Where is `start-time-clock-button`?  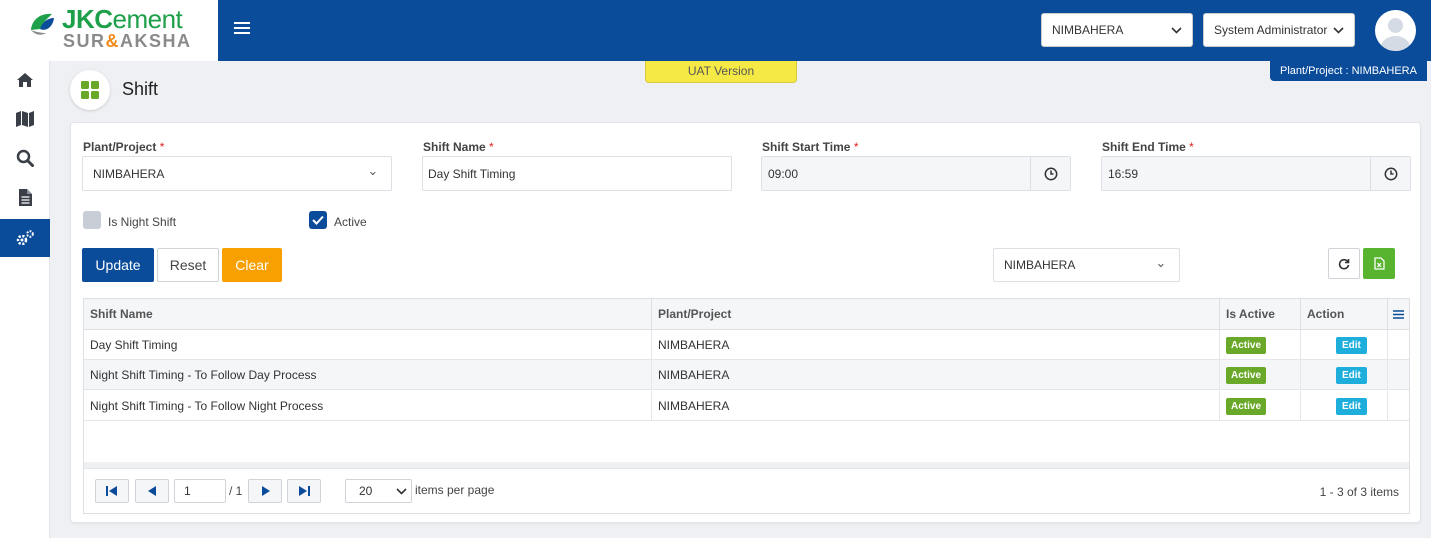
start-time-clock-button is located at coordinates (1050, 173).